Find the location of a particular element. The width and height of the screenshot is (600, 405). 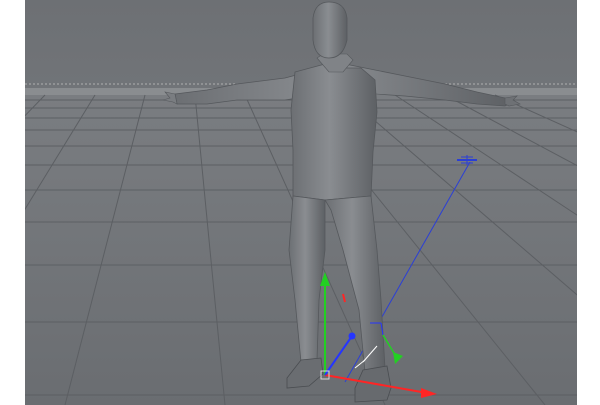

gizmo-z-handle is located at coordinates (352, 336).